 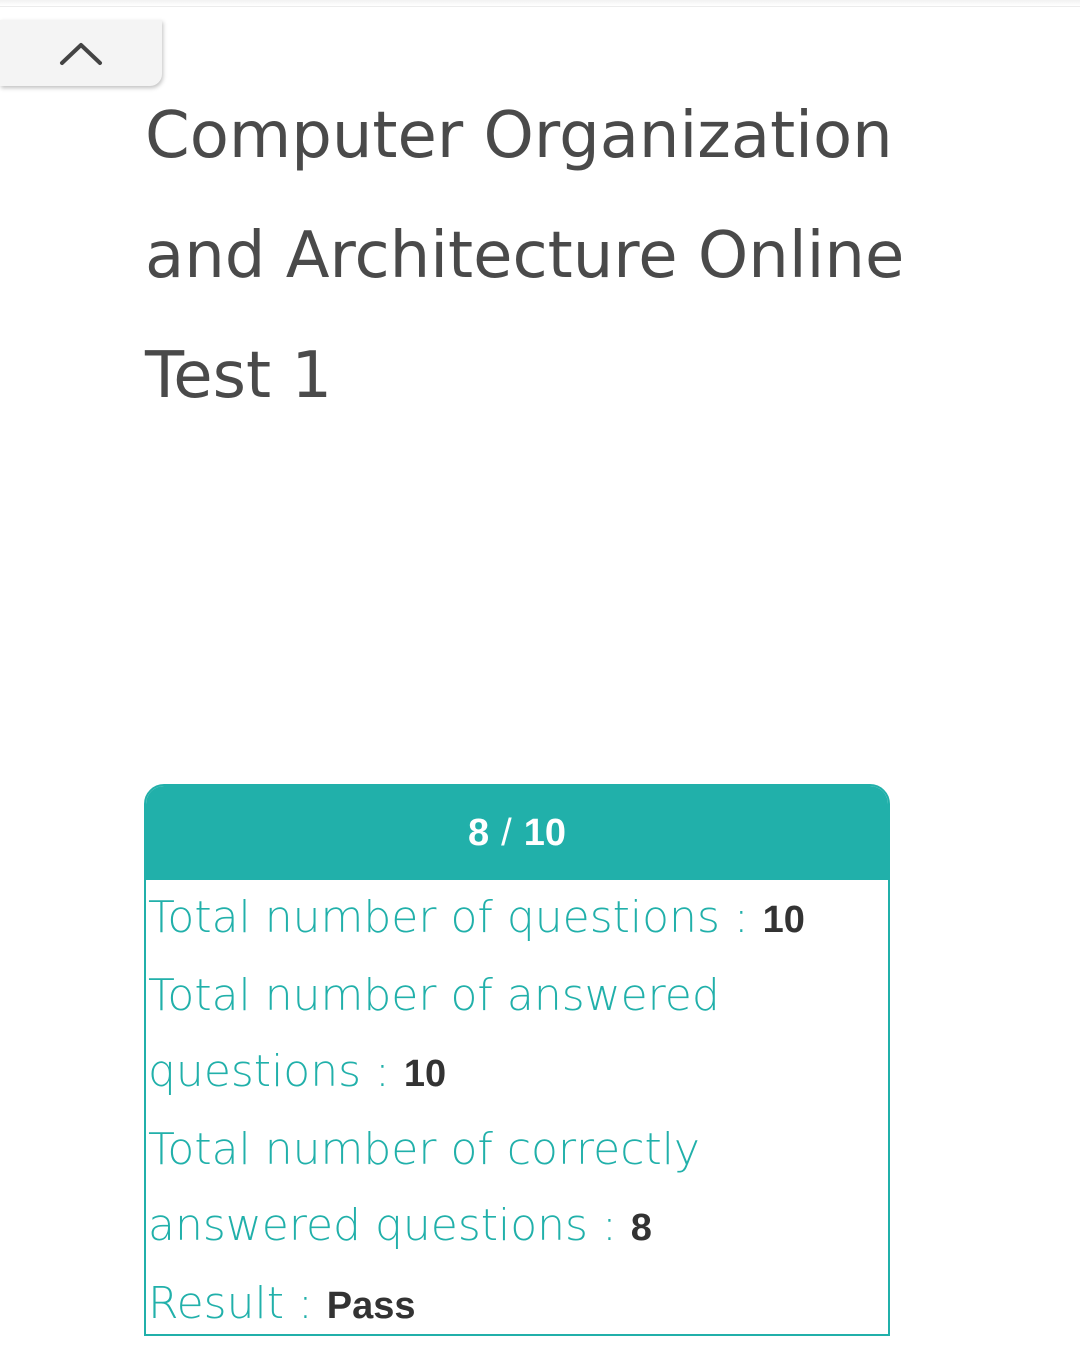 What do you see at coordinates (641, 1228) in the screenshot?
I see `stat-value: 8` at bounding box center [641, 1228].